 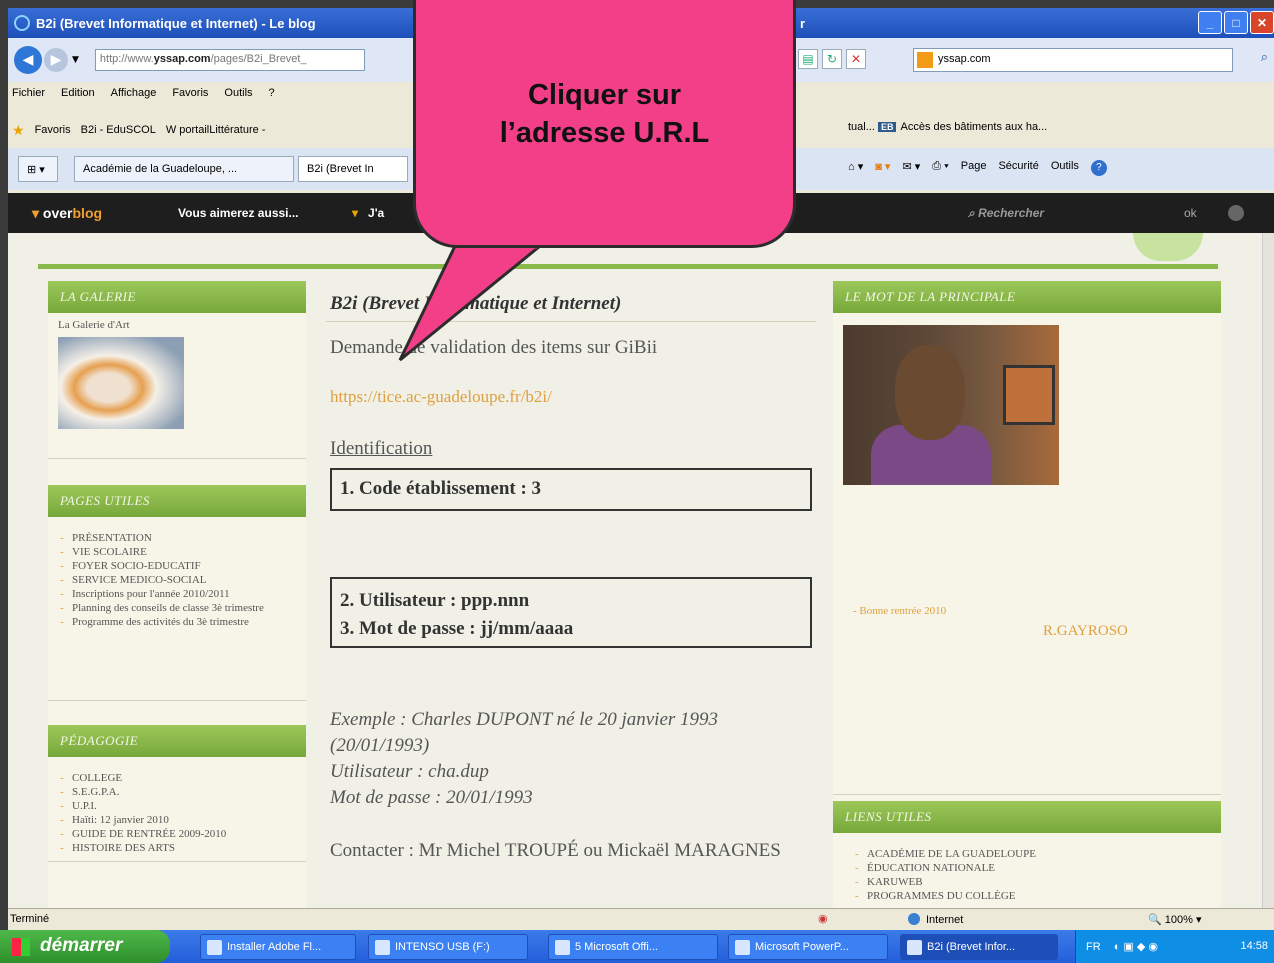 What do you see at coordinates (940, 168) in the screenshot?
I see `print-icon: ⎙ ▾` at bounding box center [940, 168].